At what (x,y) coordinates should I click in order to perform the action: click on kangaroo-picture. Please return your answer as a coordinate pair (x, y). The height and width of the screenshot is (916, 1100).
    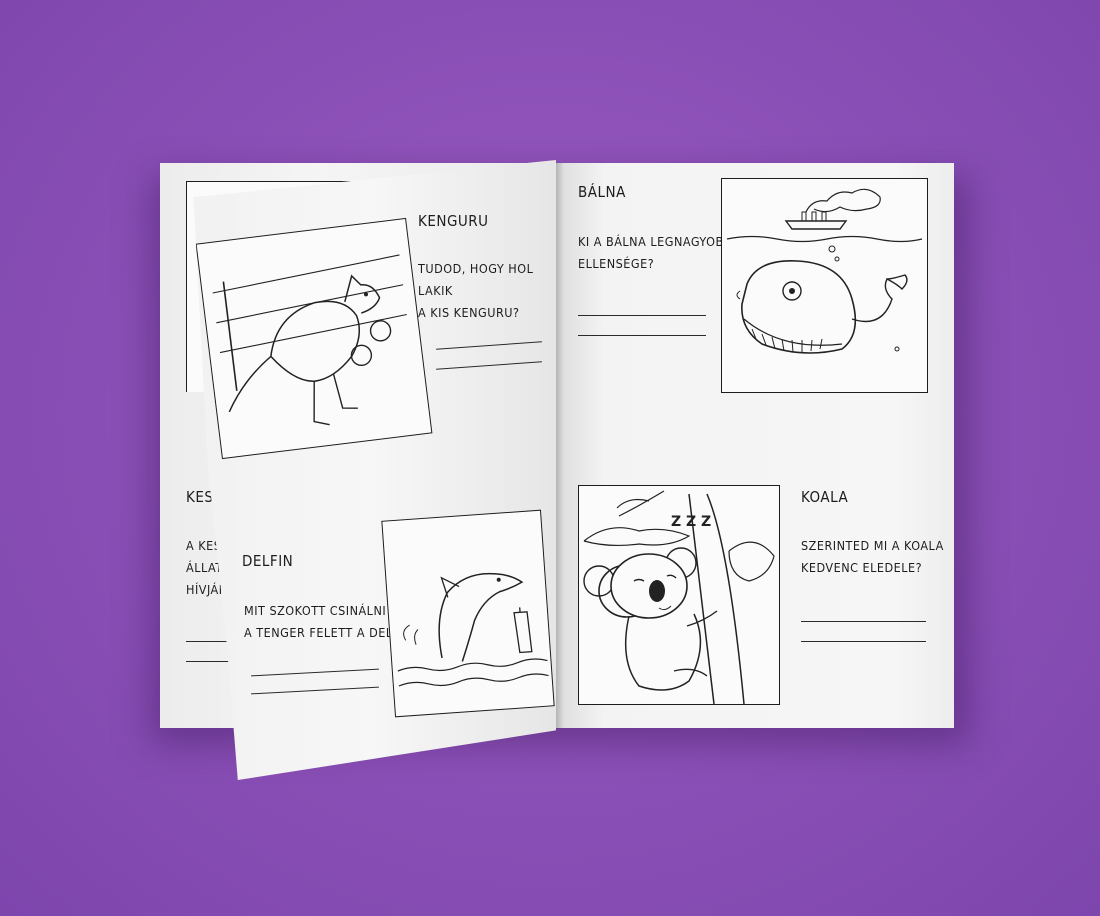
    Looking at the image, I should click on (314, 338).